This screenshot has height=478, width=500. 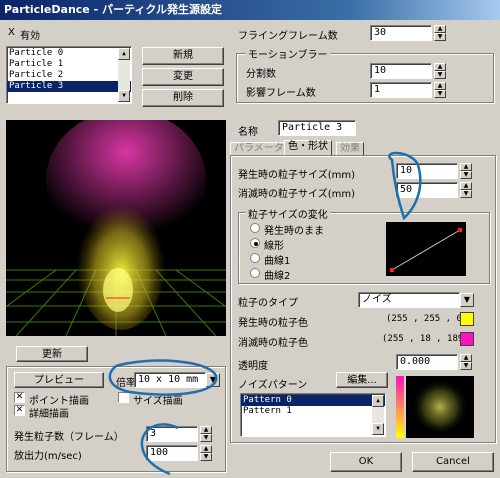 I want to click on color-gradient-bar, so click(x=400, y=407).